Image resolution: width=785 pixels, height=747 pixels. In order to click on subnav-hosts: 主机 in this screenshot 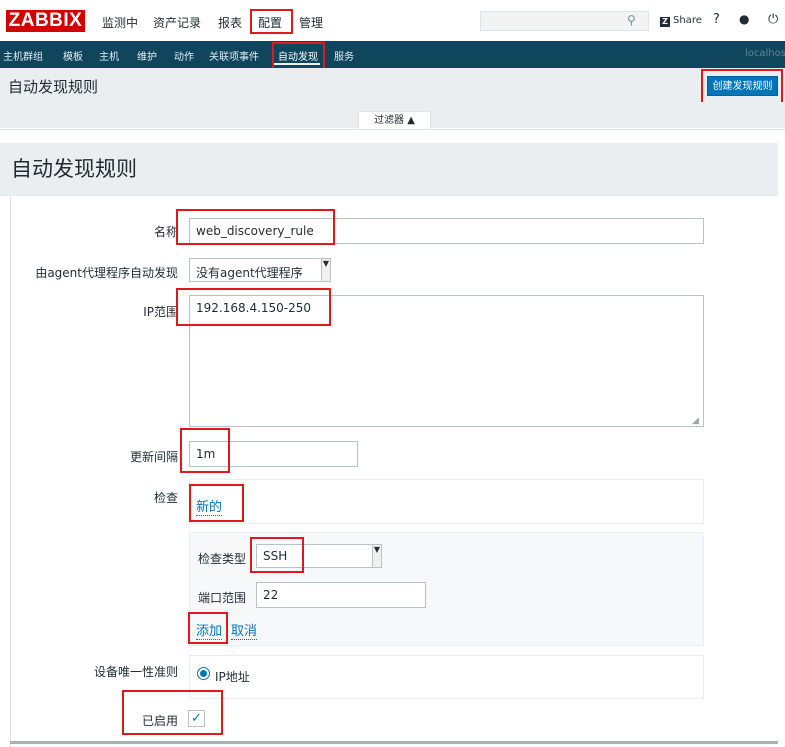, I will do `click(109, 55)`.